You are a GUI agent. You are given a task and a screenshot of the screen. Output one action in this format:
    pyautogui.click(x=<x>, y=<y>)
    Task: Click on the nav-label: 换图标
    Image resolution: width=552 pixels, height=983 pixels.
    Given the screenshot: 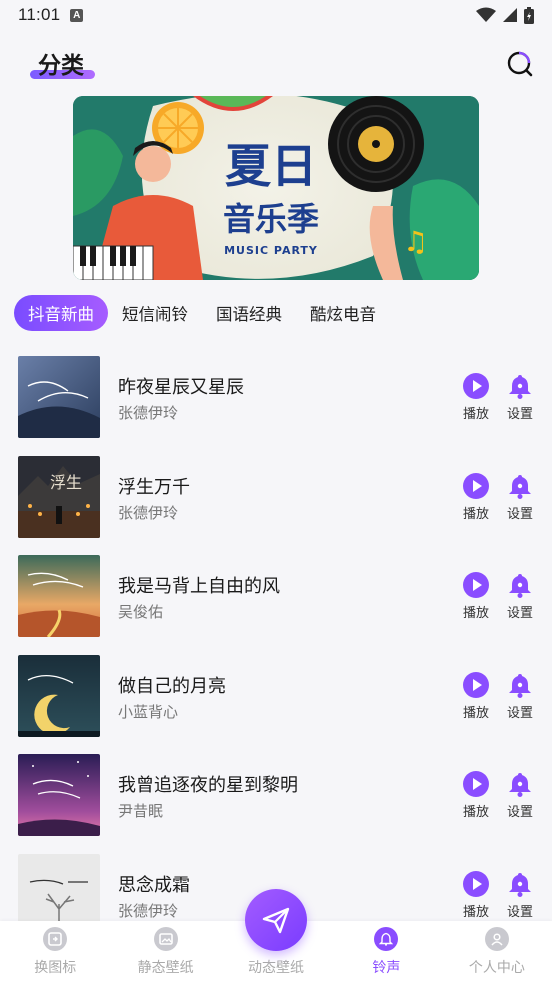 What is the action you would take?
    pyautogui.click(x=55, y=968)
    